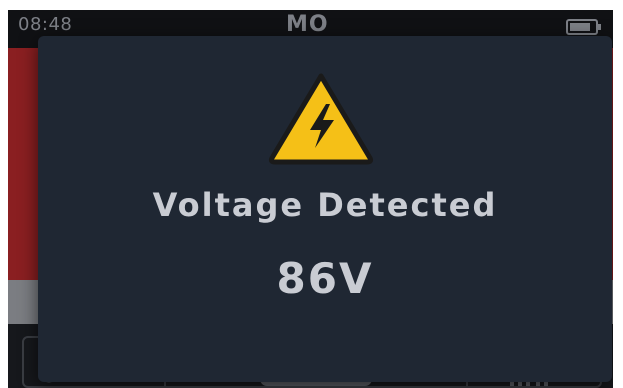 The image size is (623, 388). I want to click on status-time: 08:48, so click(45, 24).